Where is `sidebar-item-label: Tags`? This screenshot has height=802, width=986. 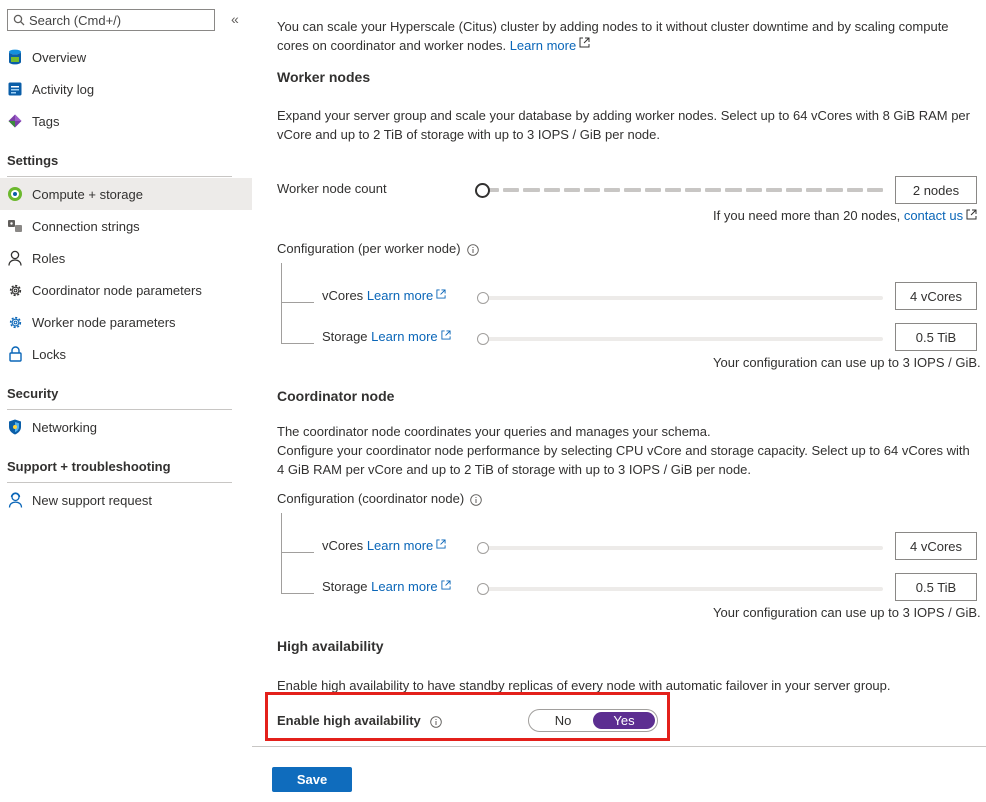 sidebar-item-label: Tags is located at coordinates (46, 121).